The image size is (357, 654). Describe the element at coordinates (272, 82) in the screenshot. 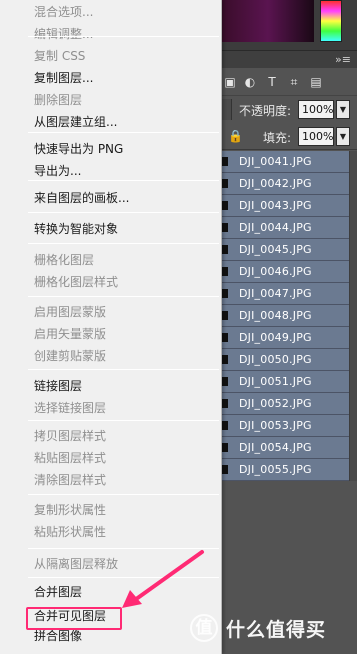

I see `type-filter-icon: T` at that location.